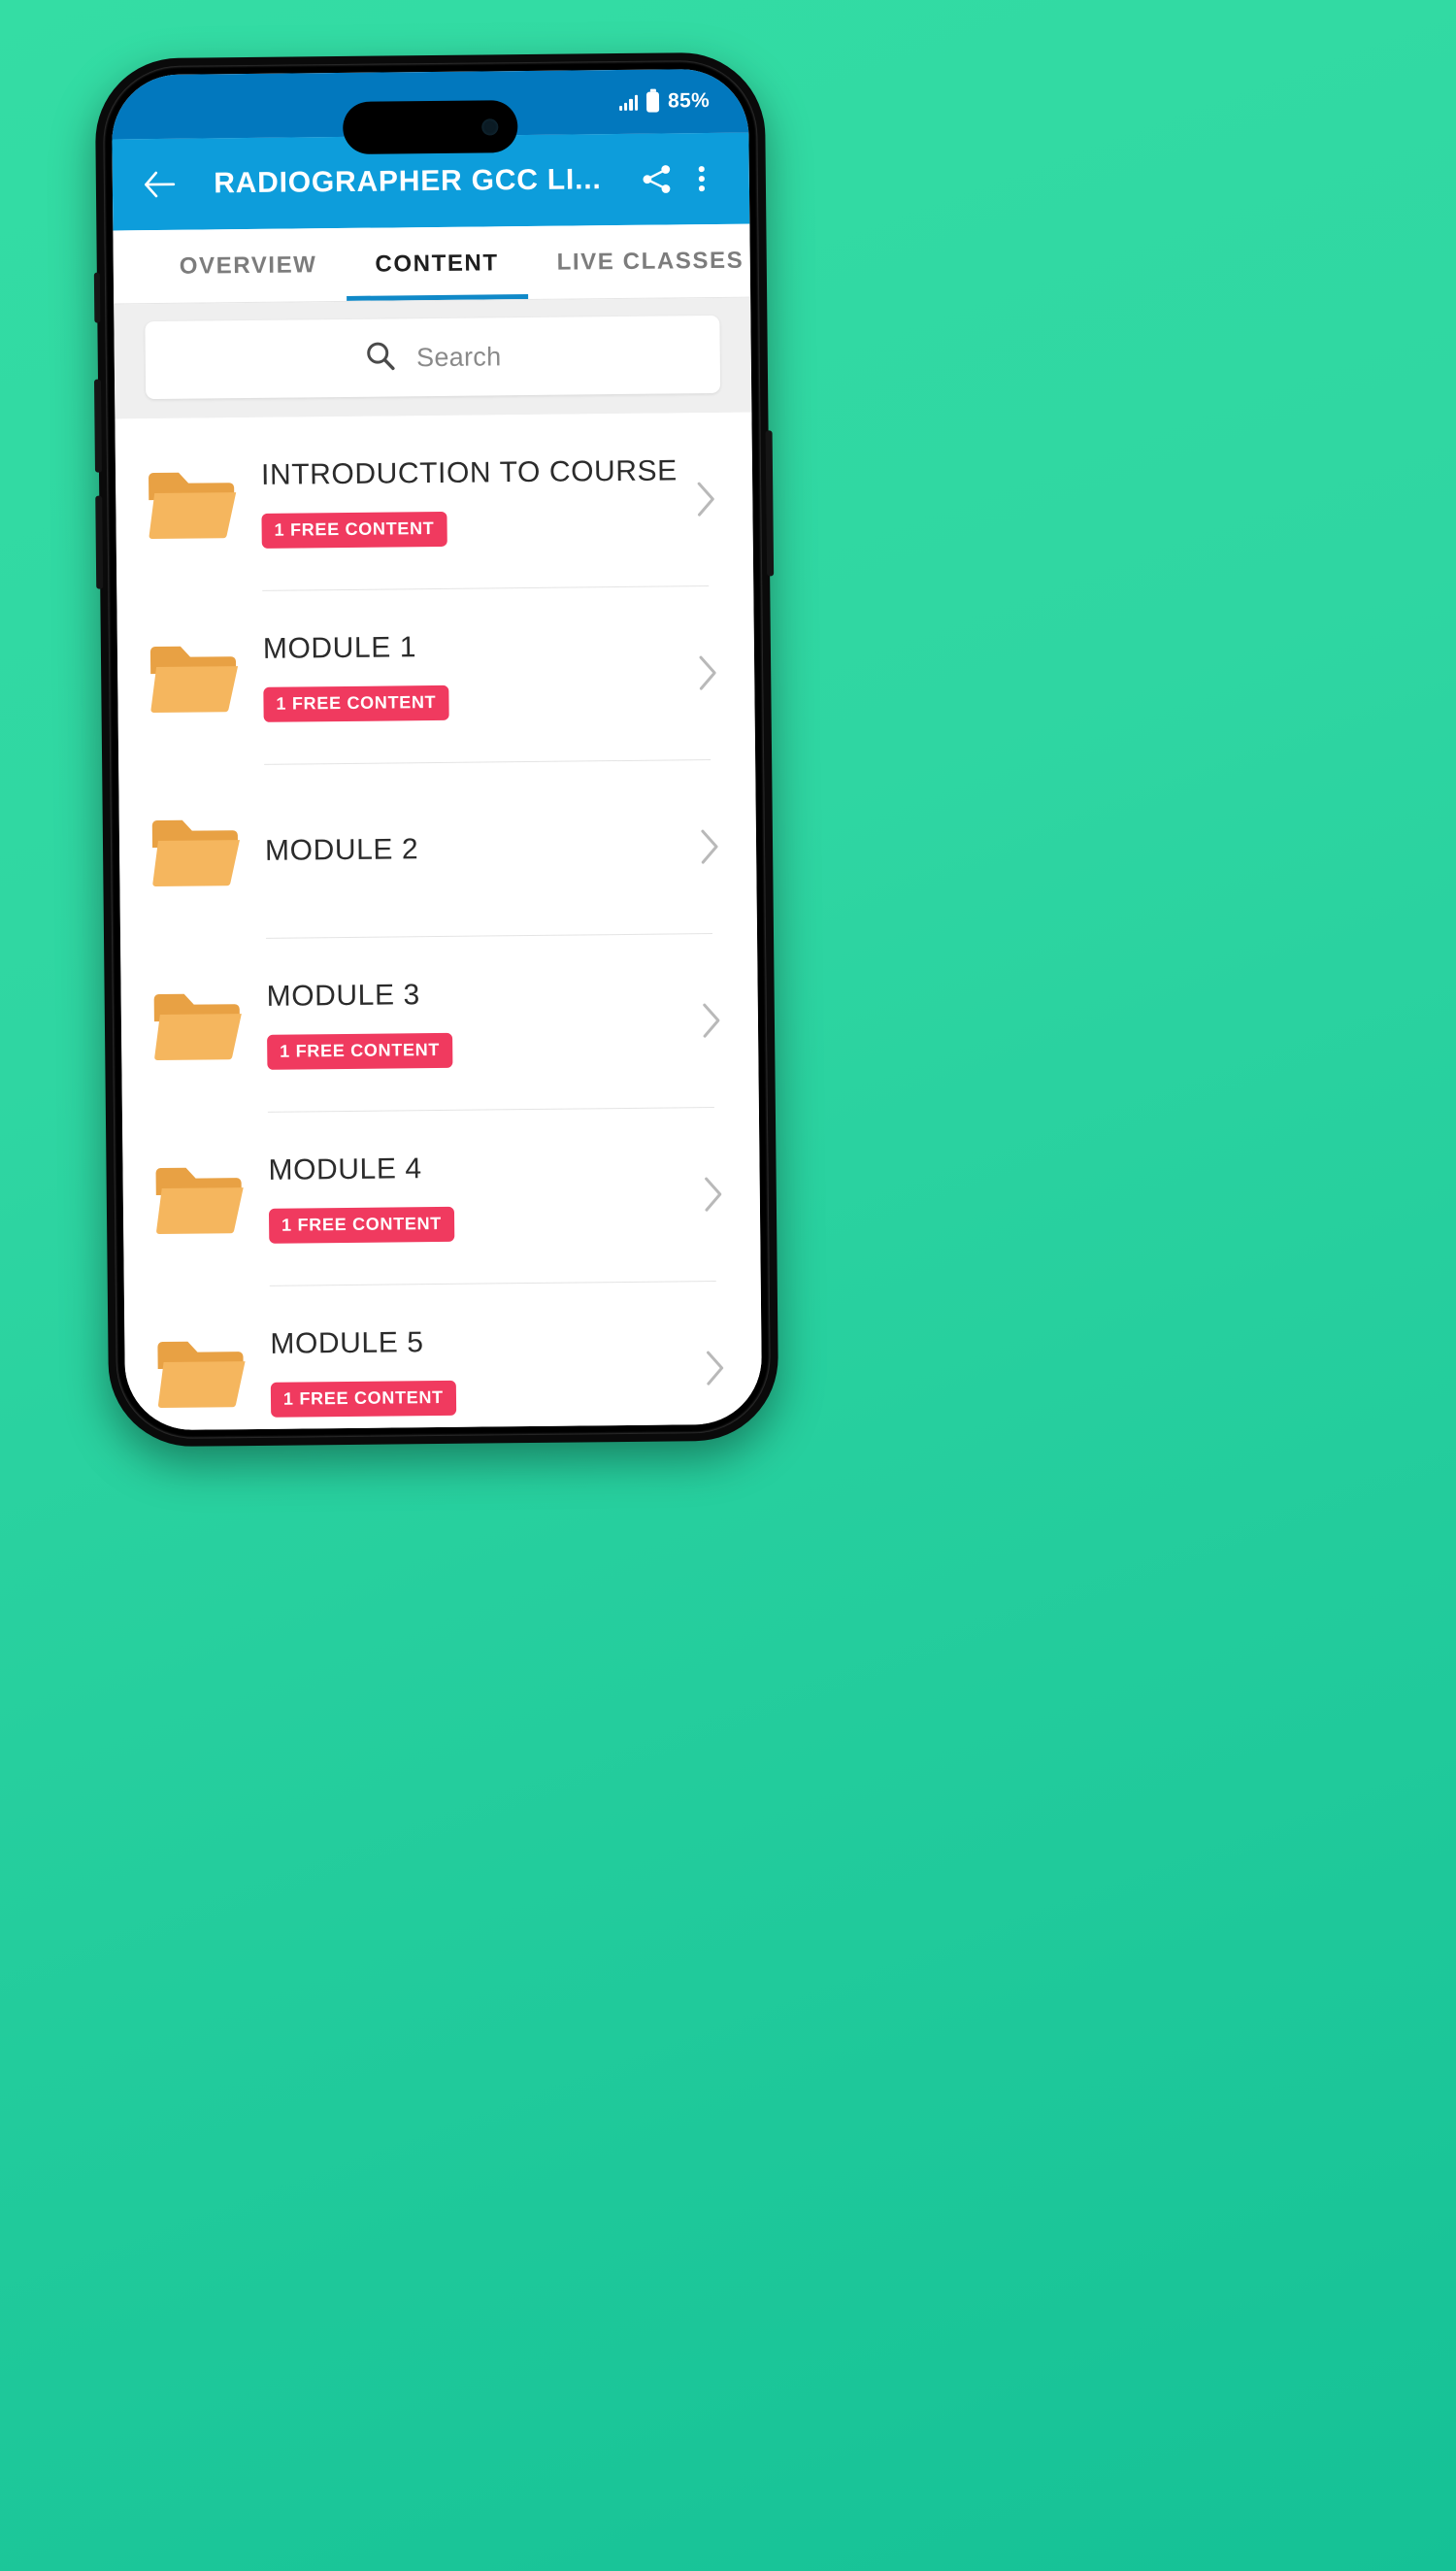  I want to click on list-item: MODULE 3 1 FREE CONTENT, so click(439, 1024).